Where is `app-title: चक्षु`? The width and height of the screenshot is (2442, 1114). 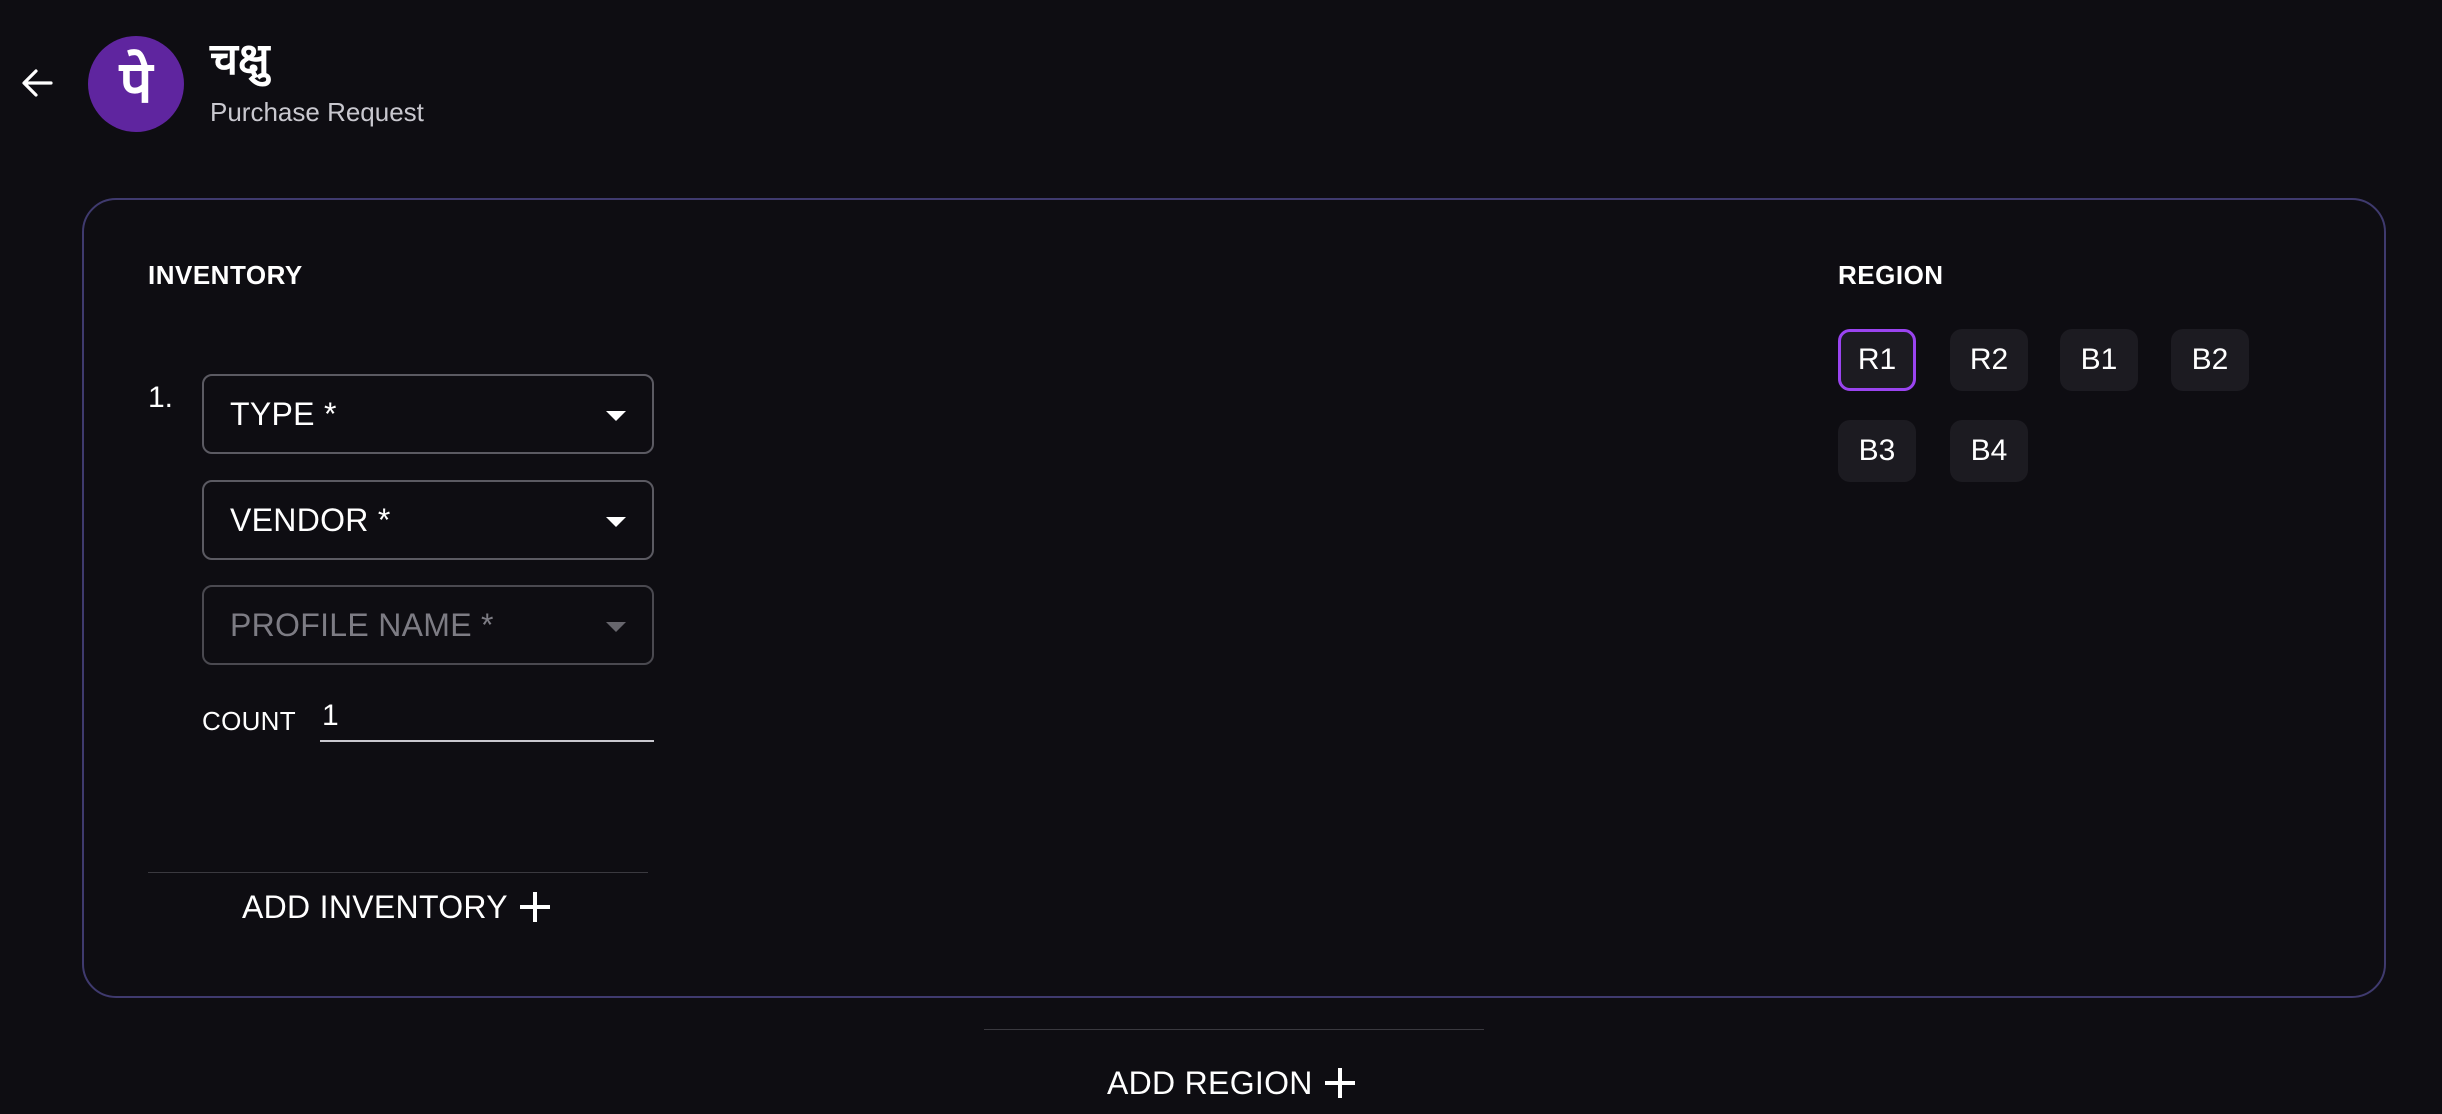
app-title: चक्षु is located at coordinates (240, 59).